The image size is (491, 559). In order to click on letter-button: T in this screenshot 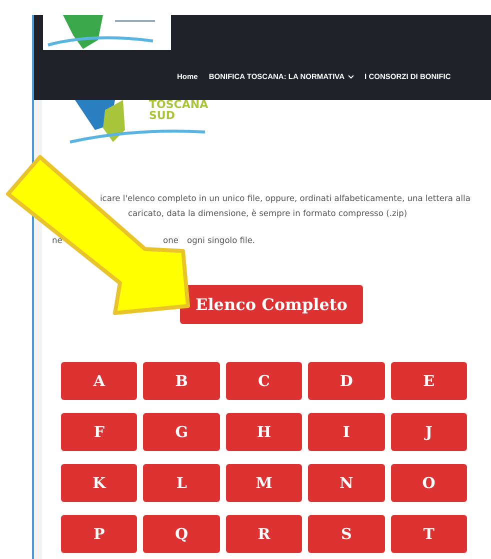, I will do `click(428, 534)`.